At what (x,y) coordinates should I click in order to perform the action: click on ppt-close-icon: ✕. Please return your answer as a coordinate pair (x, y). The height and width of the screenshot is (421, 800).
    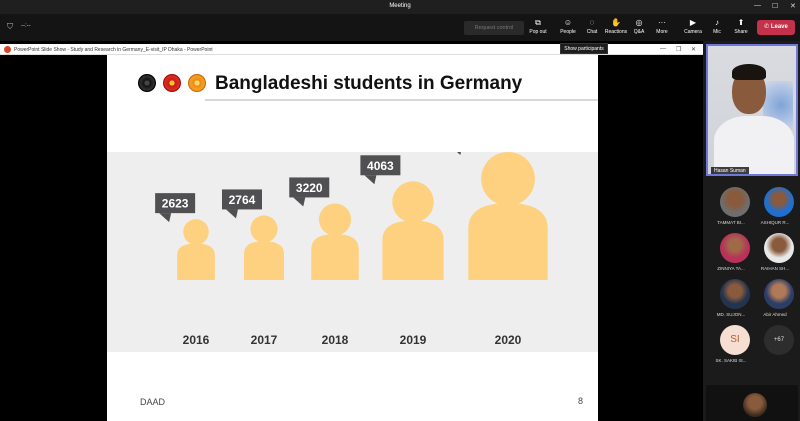
    Looking at the image, I should click on (693, 49).